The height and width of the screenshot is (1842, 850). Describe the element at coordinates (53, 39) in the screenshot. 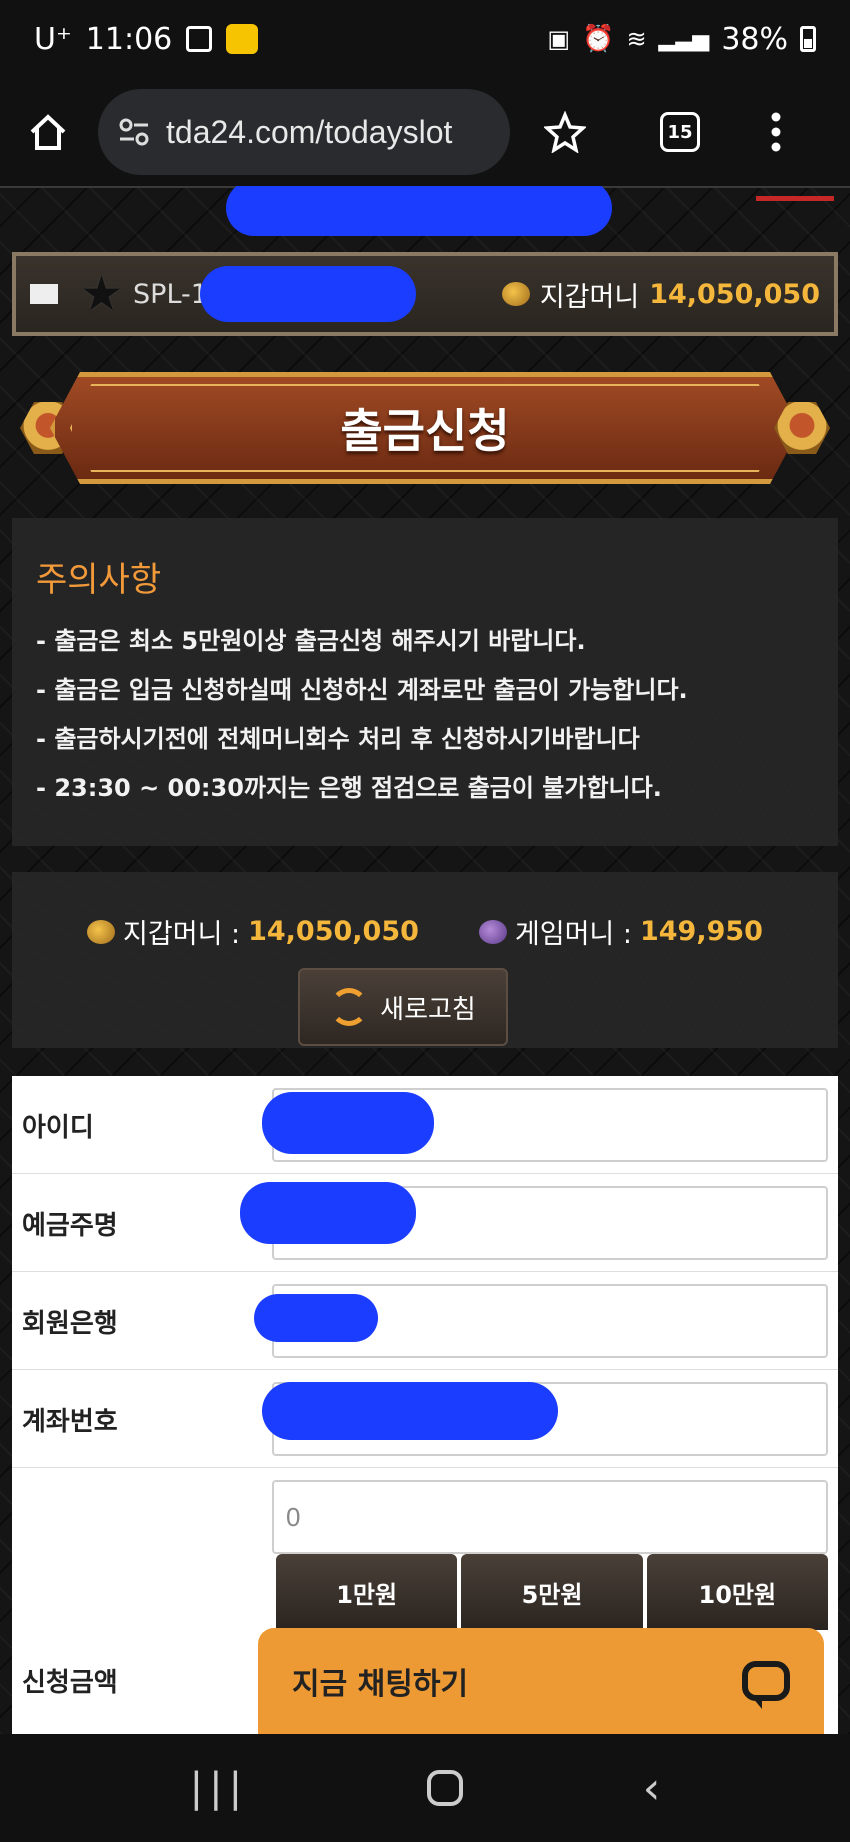

I see `carrier-label: U⁺` at that location.